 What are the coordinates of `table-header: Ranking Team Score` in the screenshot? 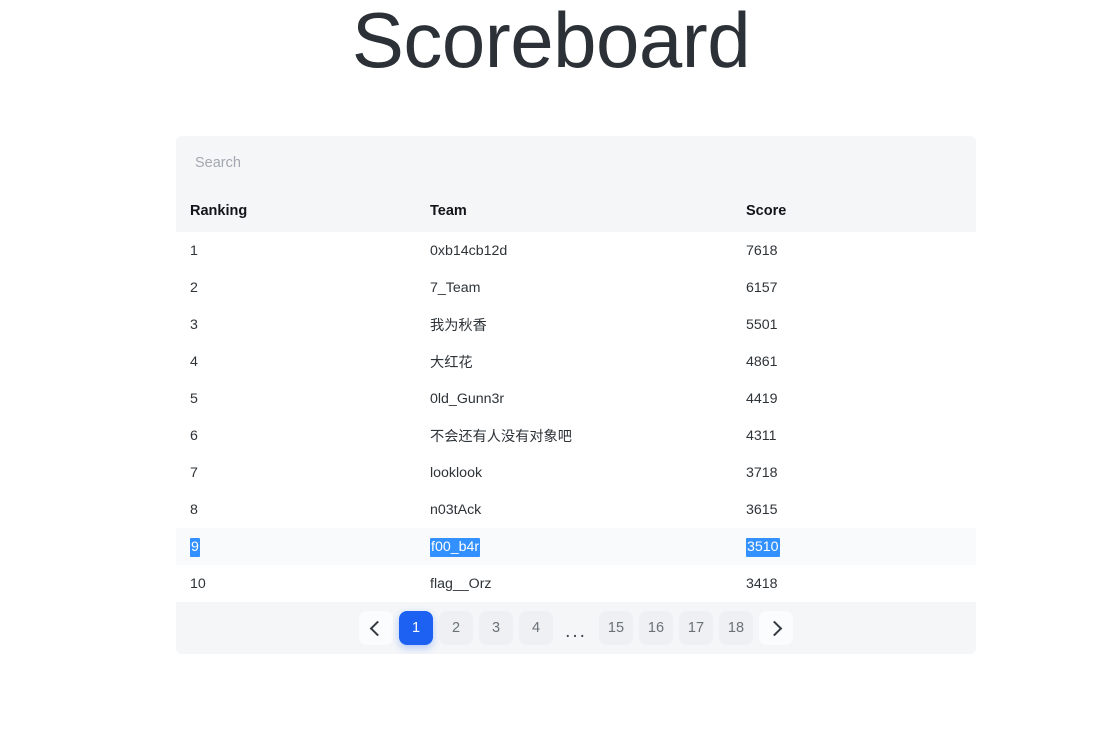 It's located at (576, 211).